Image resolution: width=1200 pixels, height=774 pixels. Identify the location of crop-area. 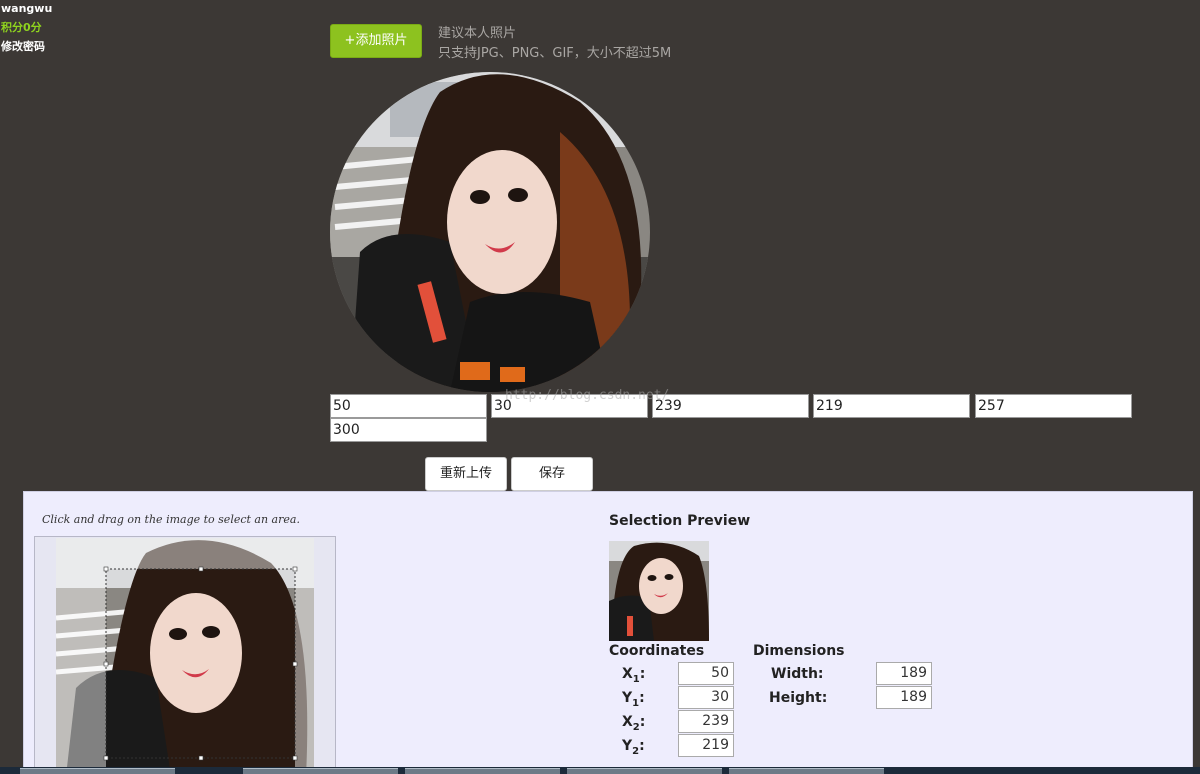
(185, 655).